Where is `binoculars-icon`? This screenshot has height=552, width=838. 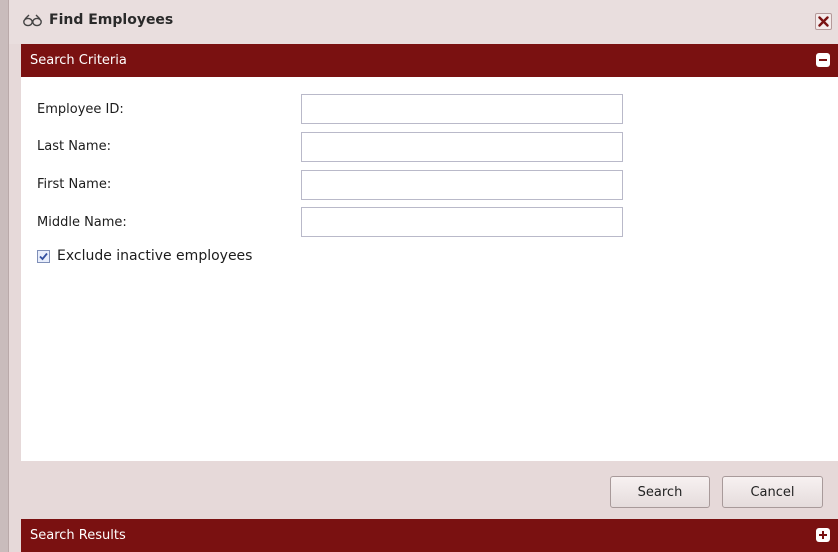
binoculars-icon is located at coordinates (33, 21).